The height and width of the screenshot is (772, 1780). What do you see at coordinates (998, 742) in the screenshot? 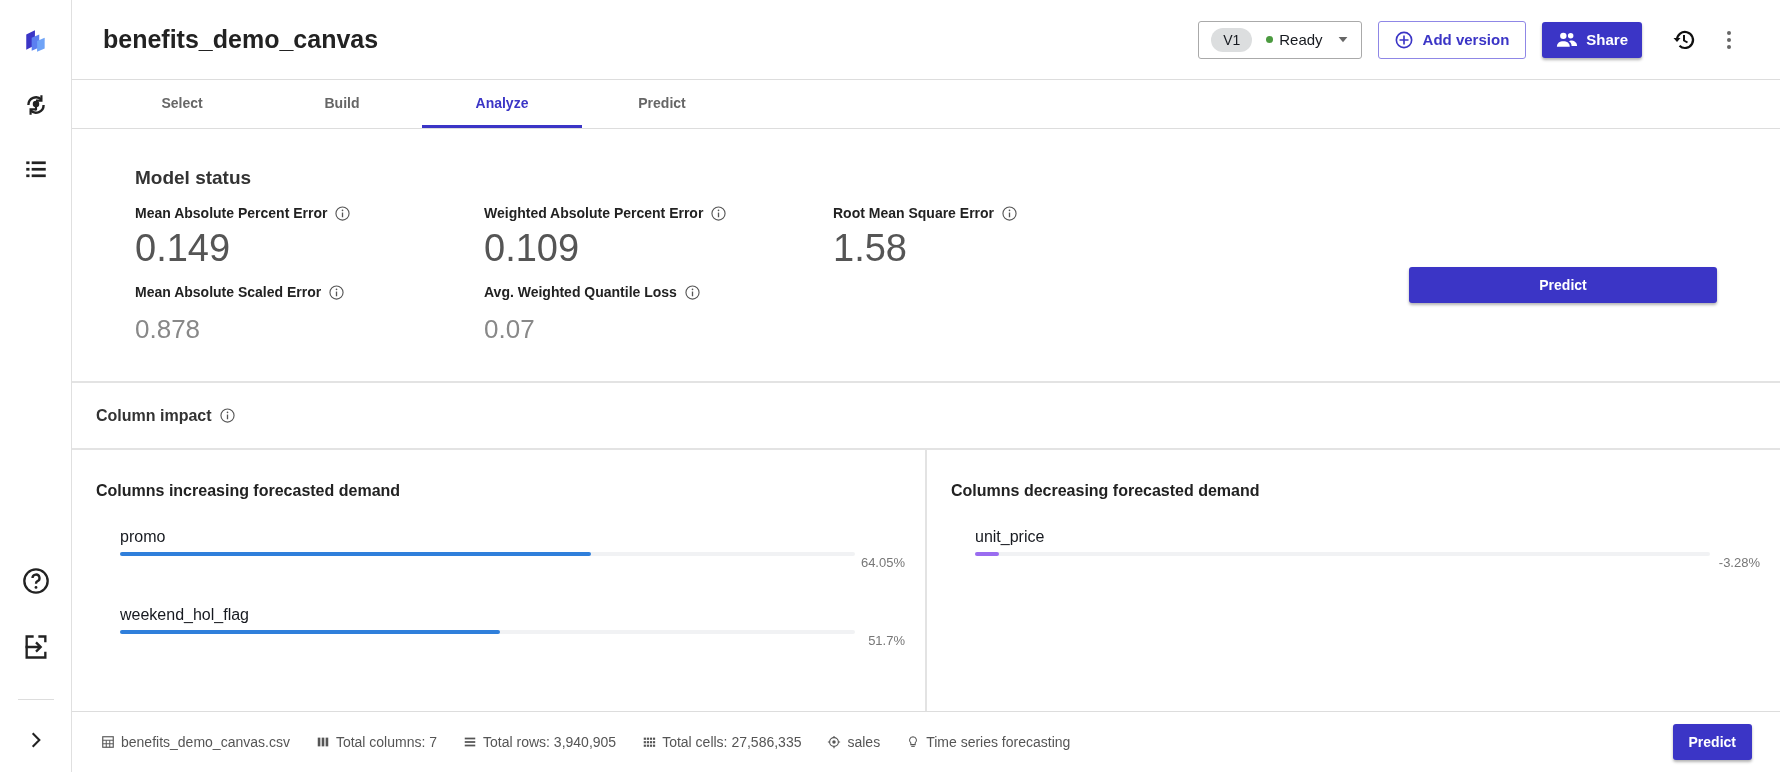
I see `status-text: Time series forecasting` at bounding box center [998, 742].